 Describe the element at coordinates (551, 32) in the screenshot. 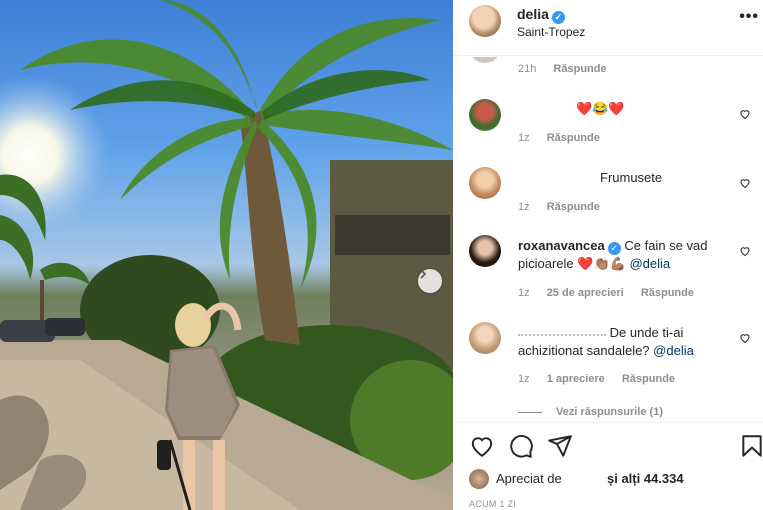

I see `post-location: Saint-Tropez` at that location.